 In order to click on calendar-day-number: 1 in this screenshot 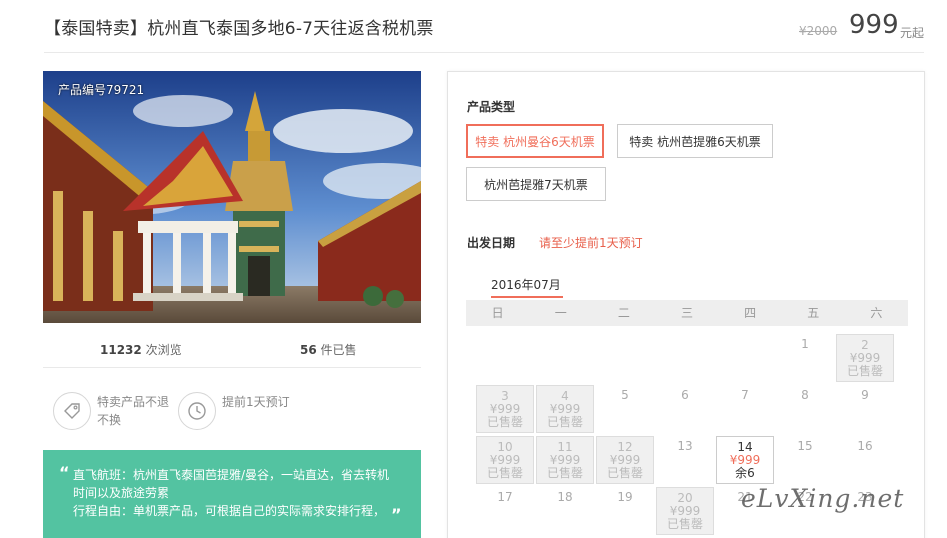, I will do `click(805, 344)`.